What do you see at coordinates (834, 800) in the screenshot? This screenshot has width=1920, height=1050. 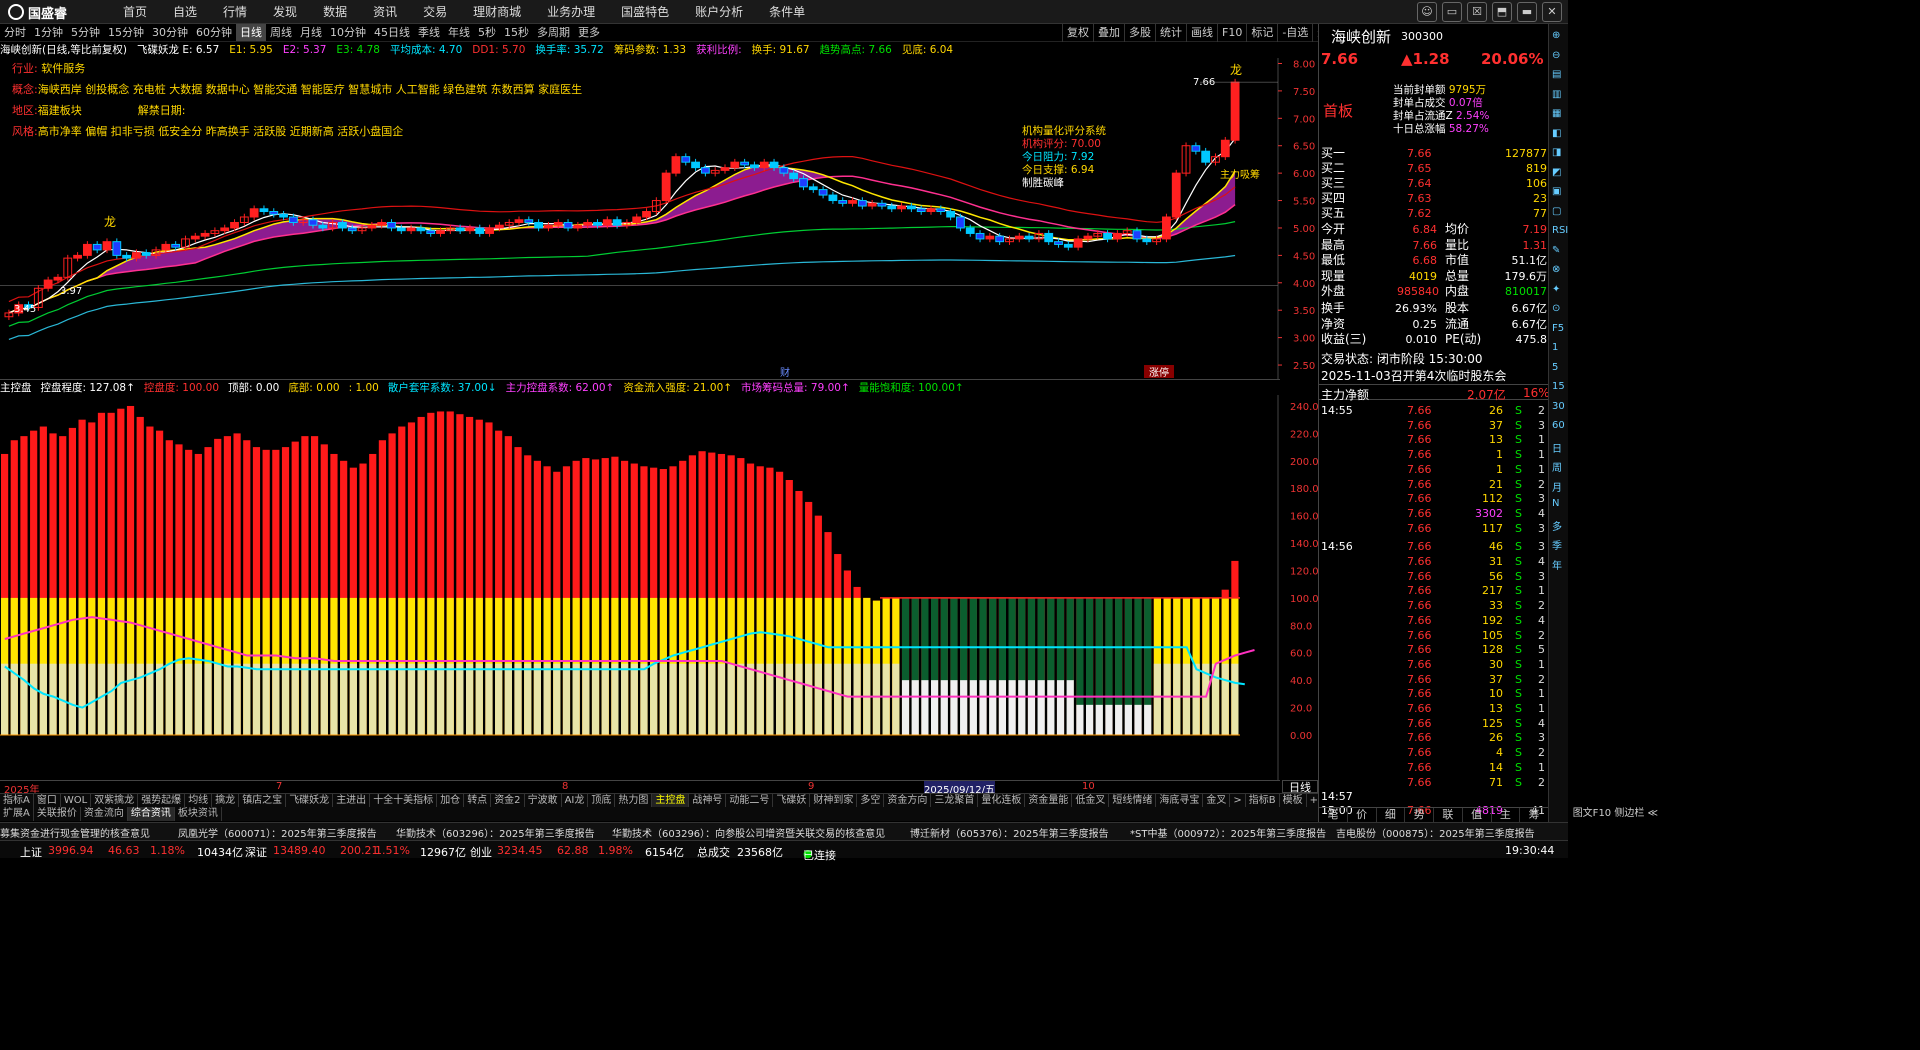 I see `indicator-tab: 财神到家` at bounding box center [834, 800].